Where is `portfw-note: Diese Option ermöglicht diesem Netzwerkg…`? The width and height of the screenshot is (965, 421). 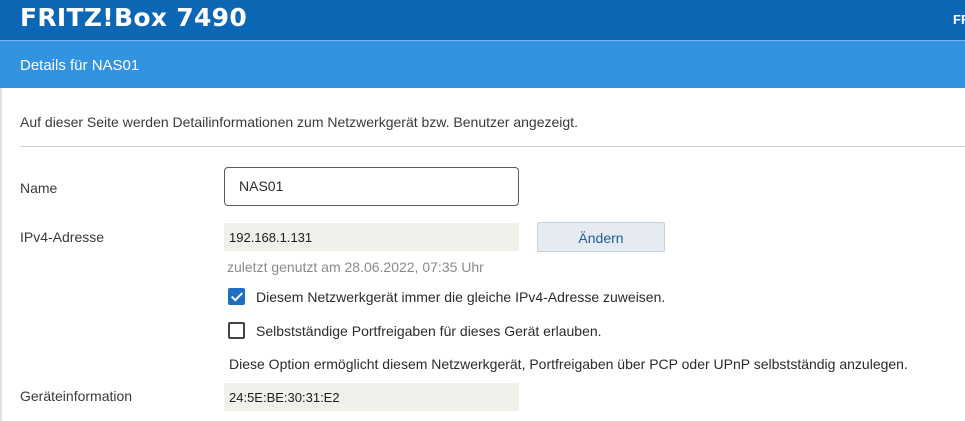 portfw-note: Diese Option ermöglicht diesem Netzwerkg… is located at coordinates (568, 364).